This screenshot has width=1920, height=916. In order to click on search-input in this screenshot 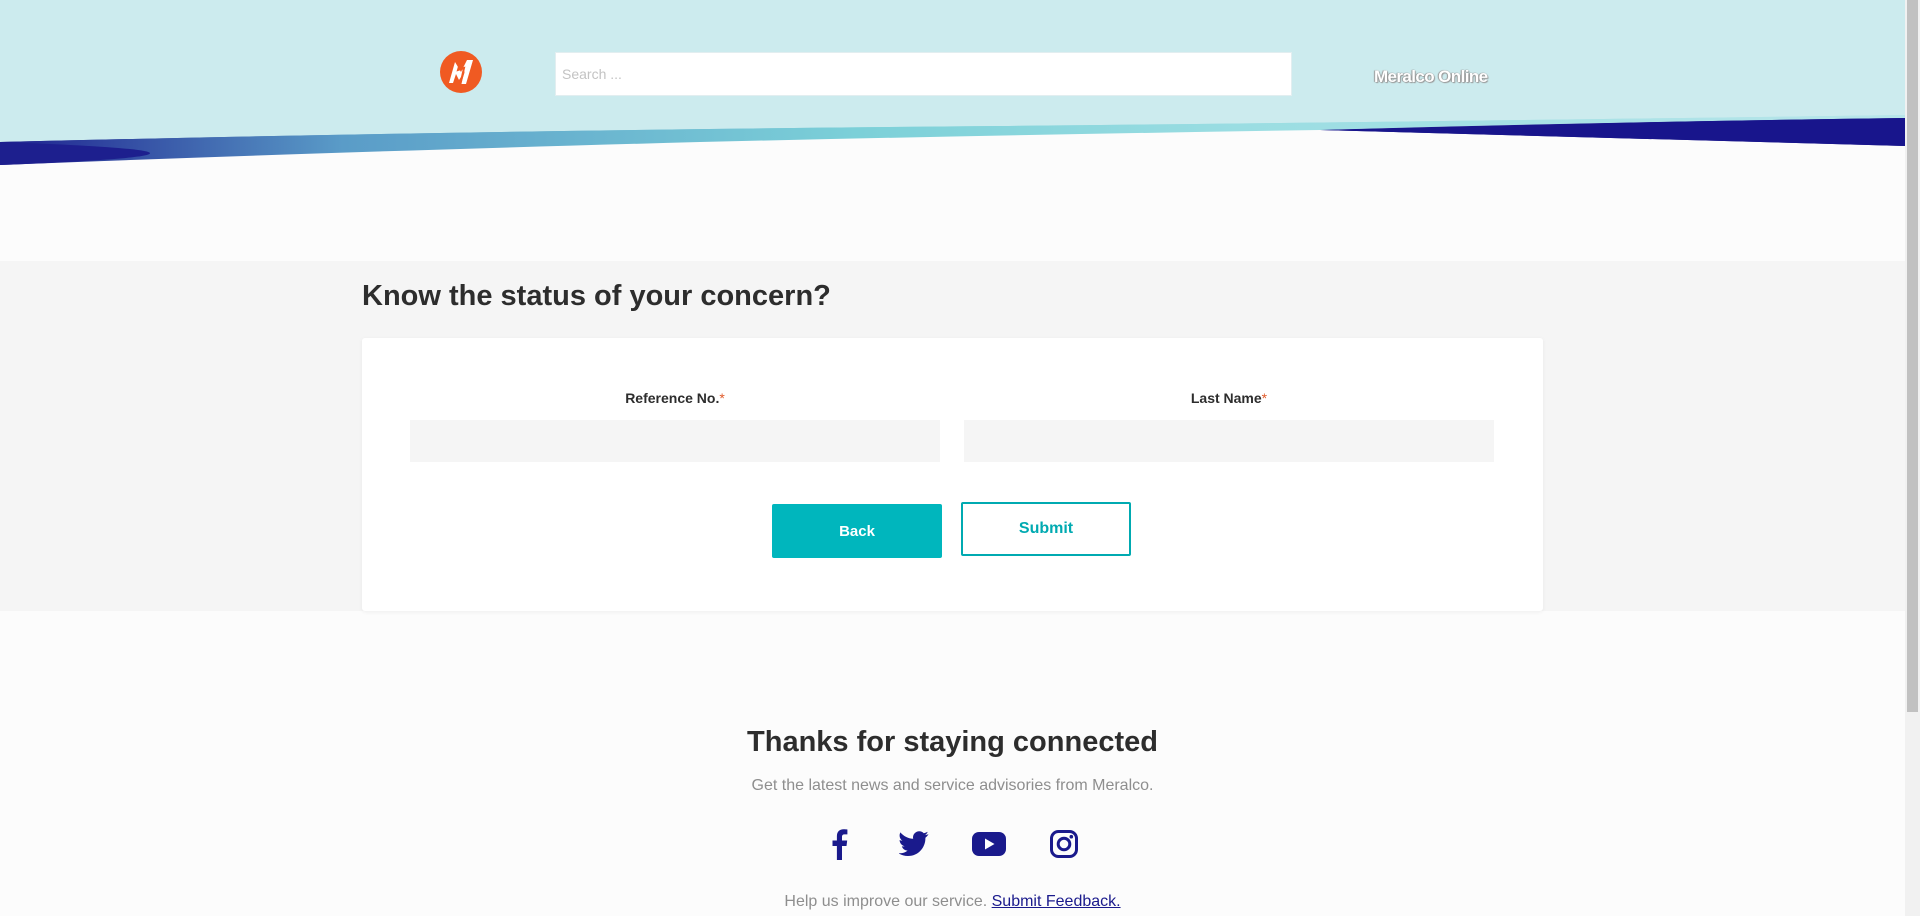, I will do `click(923, 74)`.